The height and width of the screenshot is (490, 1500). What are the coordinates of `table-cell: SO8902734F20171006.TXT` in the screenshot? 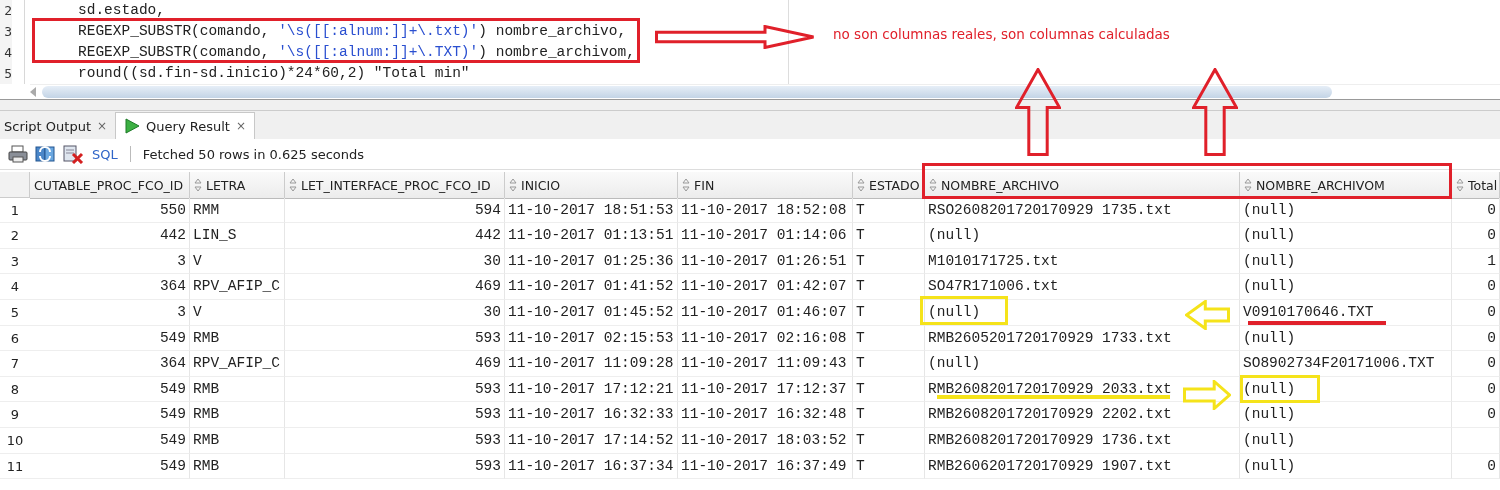 It's located at (1346, 364).